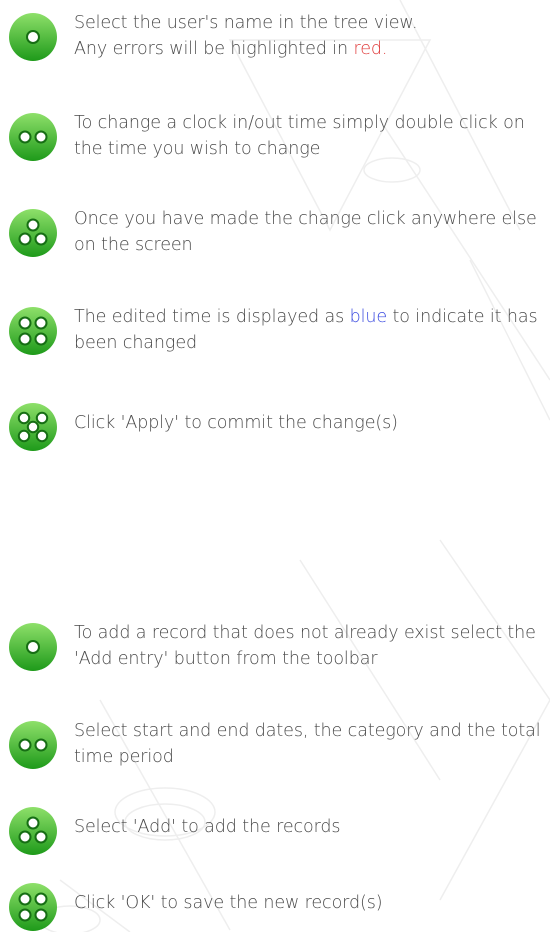 The height and width of the screenshot is (932, 550). What do you see at coordinates (368, 317) in the screenshot?
I see `blue-highlight: blue` at bounding box center [368, 317].